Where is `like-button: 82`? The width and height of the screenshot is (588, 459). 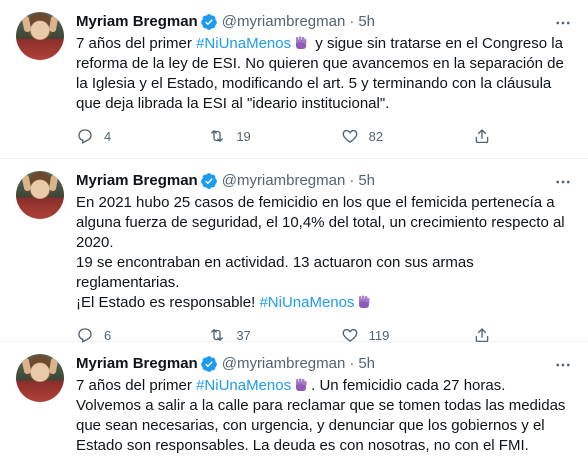
like-button: 82 is located at coordinates (371, 136).